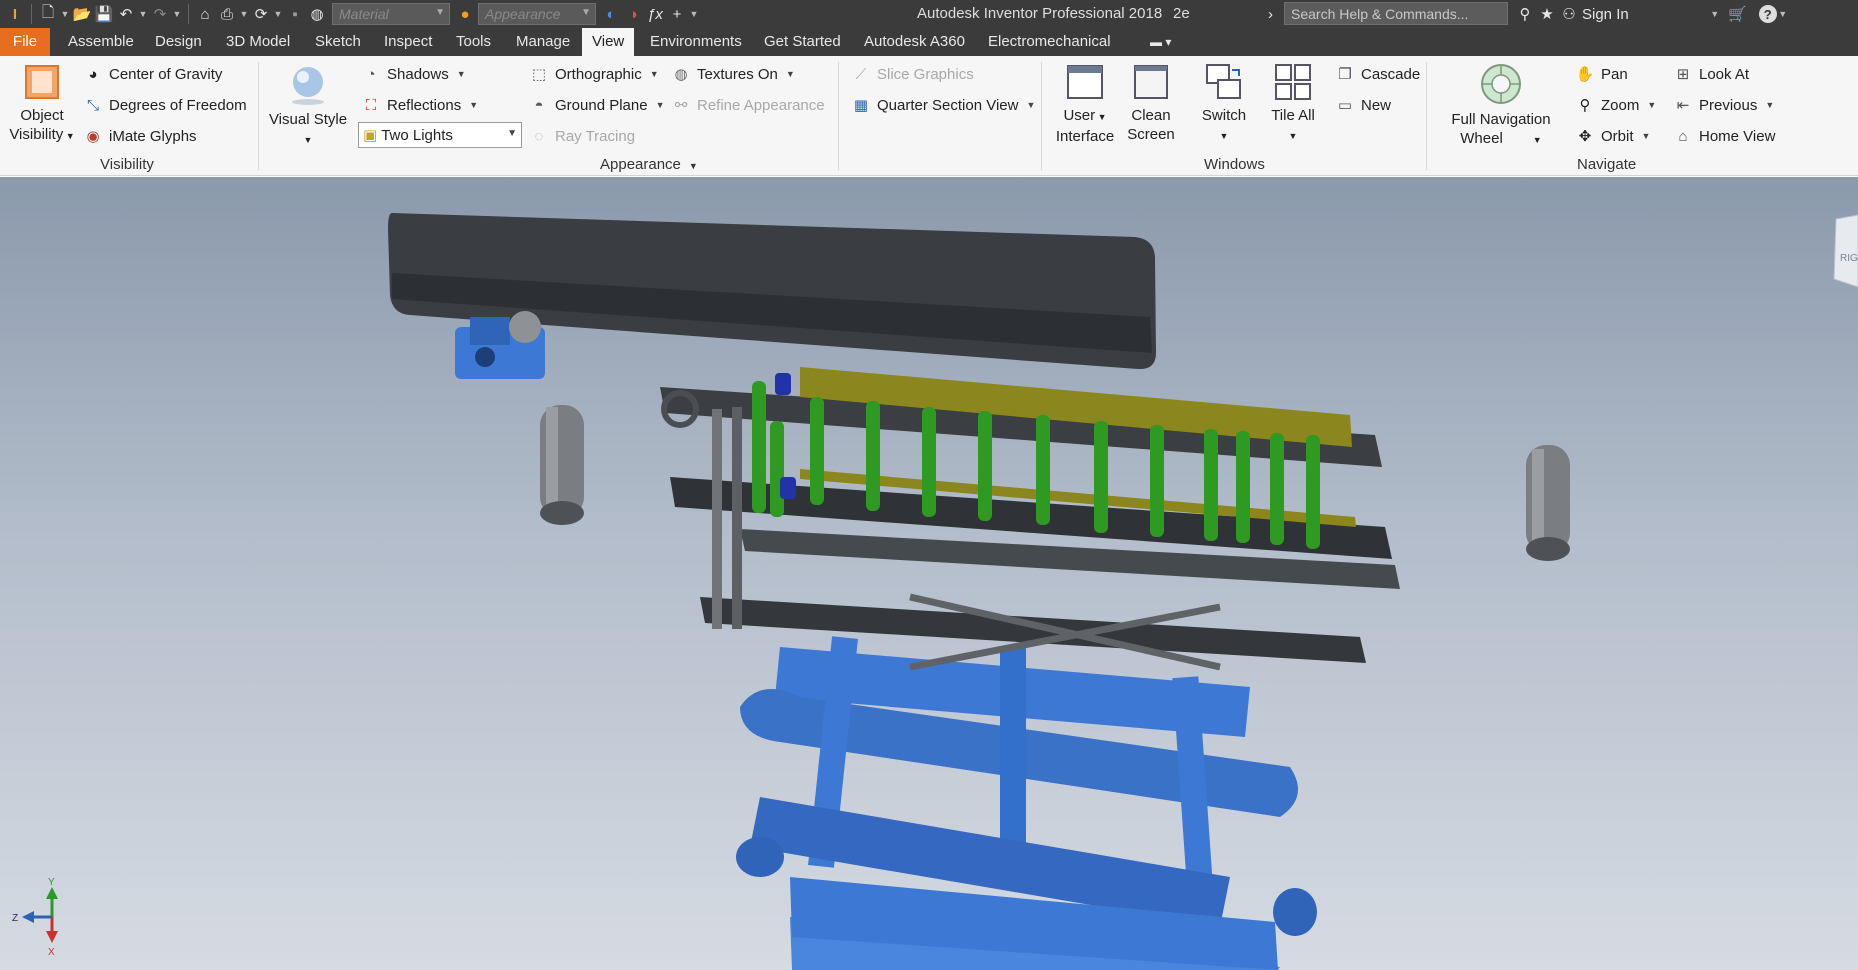  I want to click on orthographic-button: ⬚ Orthographic ▼, so click(593, 74).